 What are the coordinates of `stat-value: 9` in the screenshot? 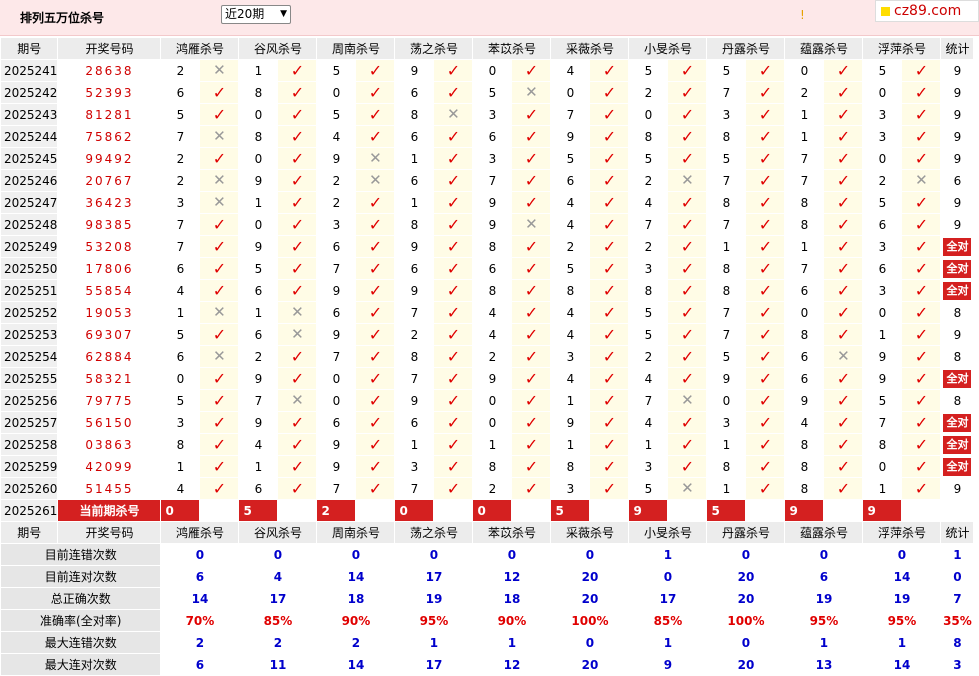 It's located at (957, 202).